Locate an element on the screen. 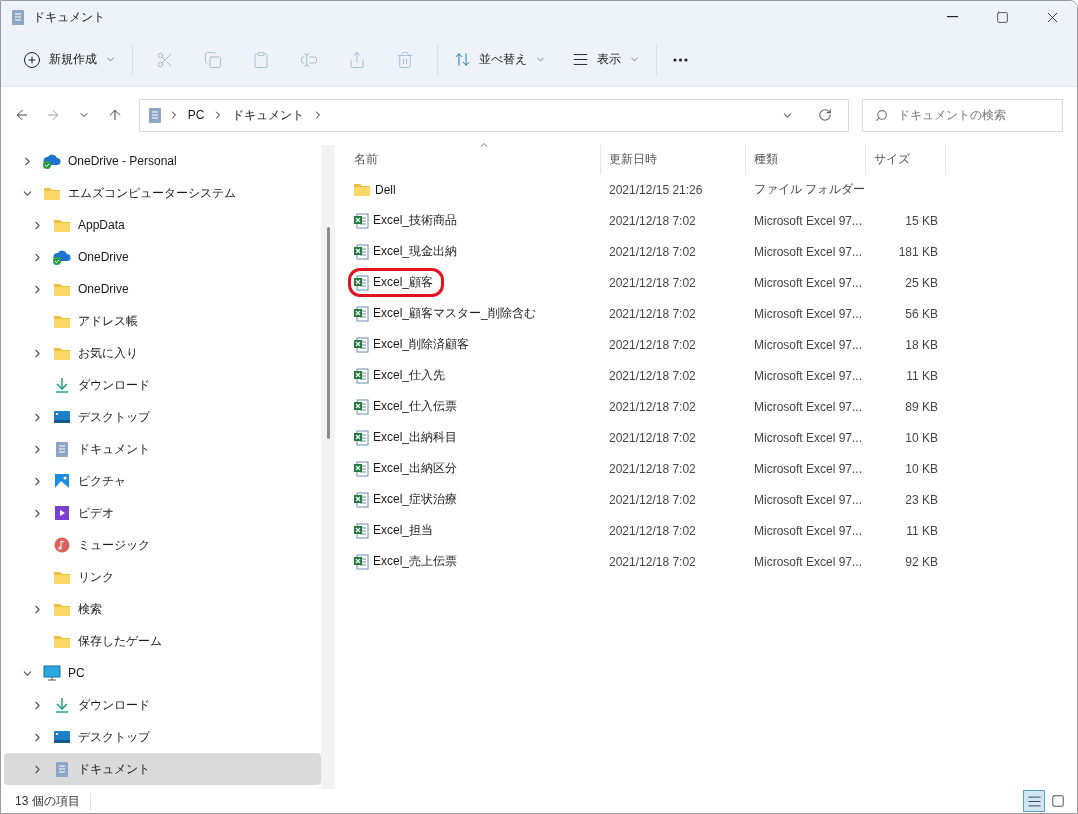 This screenshot has width=1078, height=814. list-icon is located at coordinates (1034, 801).